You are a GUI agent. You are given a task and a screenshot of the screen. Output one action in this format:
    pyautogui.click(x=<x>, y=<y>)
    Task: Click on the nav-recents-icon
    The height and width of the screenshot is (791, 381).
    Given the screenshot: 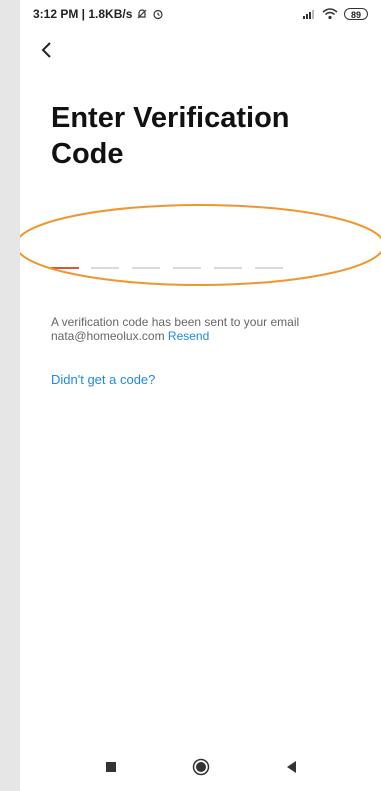 What is the action you would take?
    pyautogui.click(x=110, y=767)
    